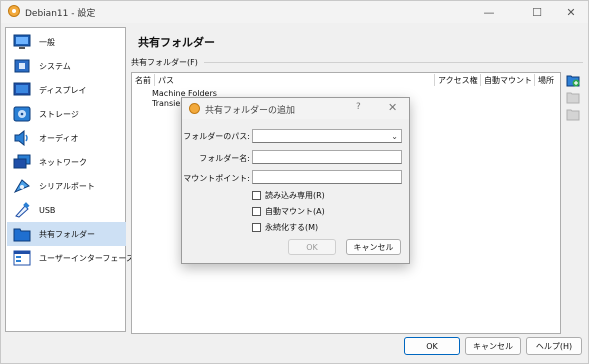 This screenshot has width=589, height=364. Describe the element at coordinates (224, 158) in the screenshot. I see `folder-name-label: フォルダー名:` at that location.